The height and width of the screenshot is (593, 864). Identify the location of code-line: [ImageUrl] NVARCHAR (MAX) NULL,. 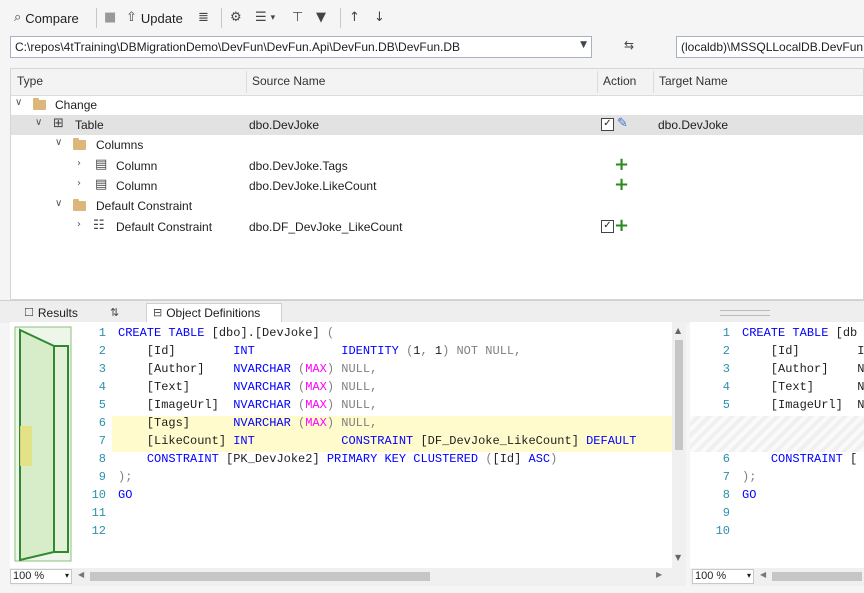
(248, 405).